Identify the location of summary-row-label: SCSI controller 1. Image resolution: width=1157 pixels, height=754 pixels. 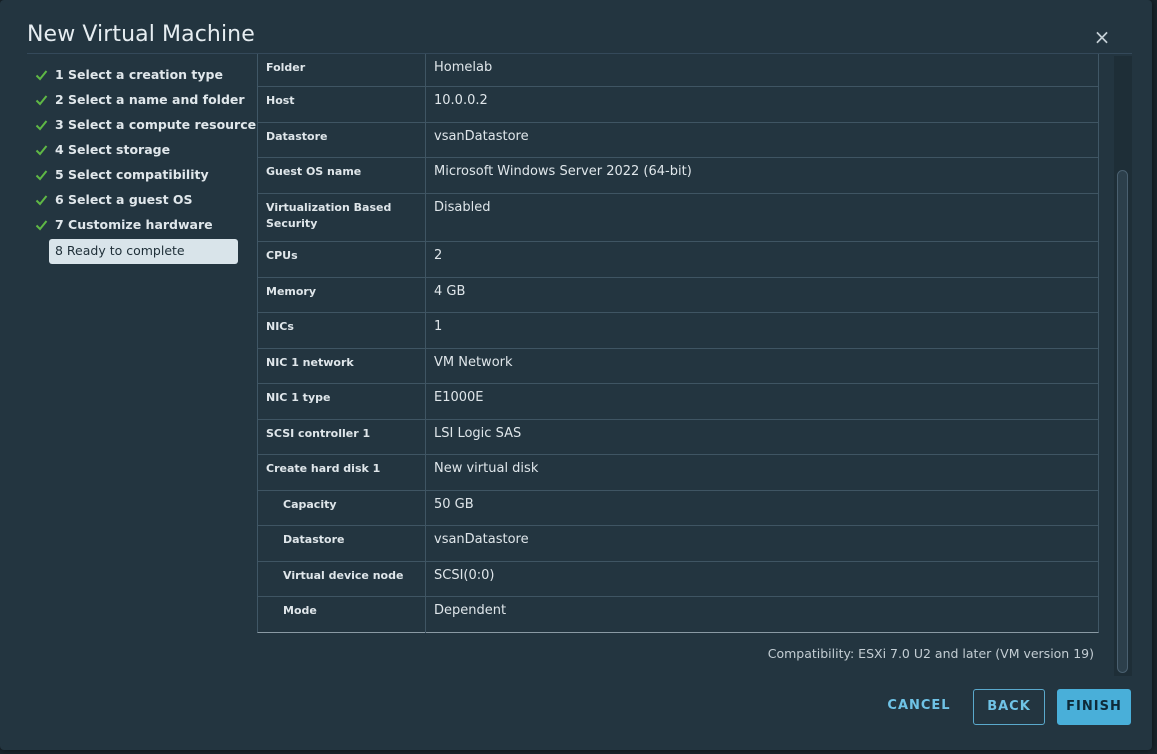
(342, 437).